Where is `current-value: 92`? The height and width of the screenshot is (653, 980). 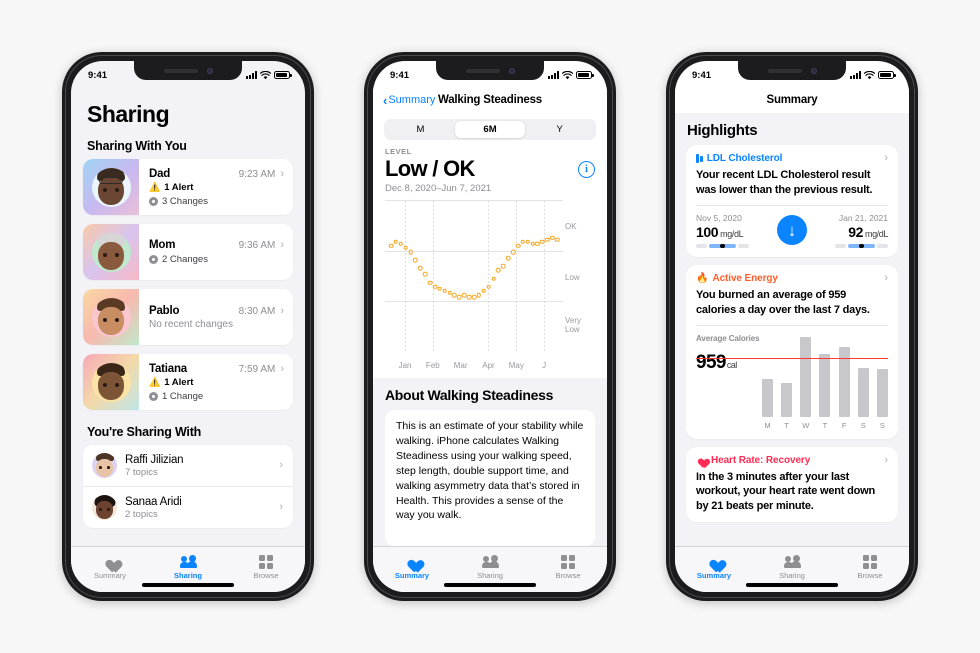
current-value: 92 is located at coordinates (855, 231).